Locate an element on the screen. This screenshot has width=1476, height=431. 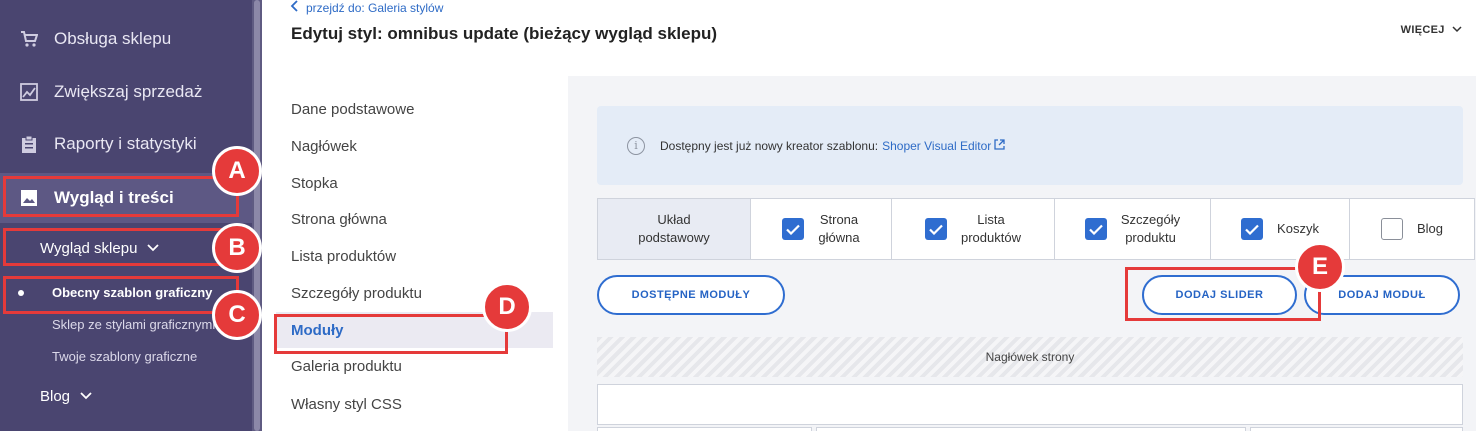
layout-tab-strona-glowna: Strona główna is located at coordinates (821, 229).